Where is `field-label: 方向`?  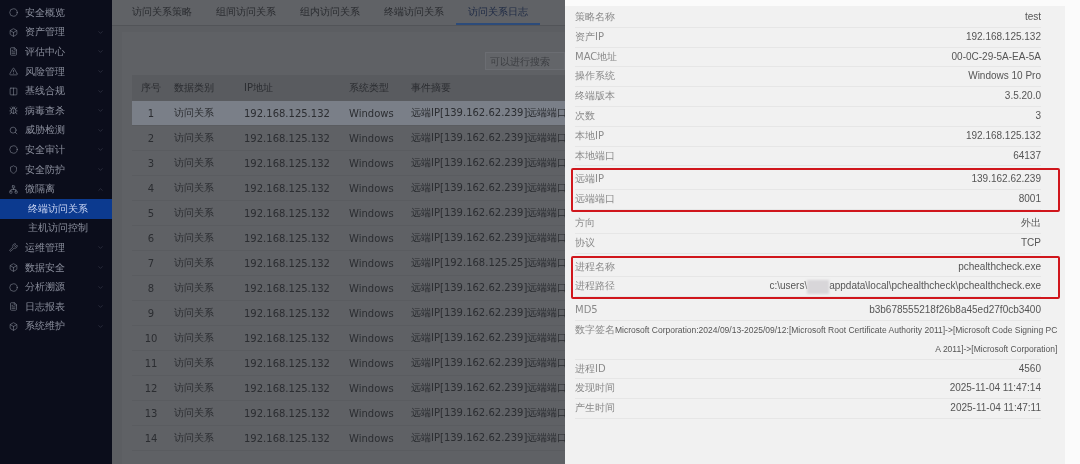
field-label: 方向 is located at coordinates (585, 222).